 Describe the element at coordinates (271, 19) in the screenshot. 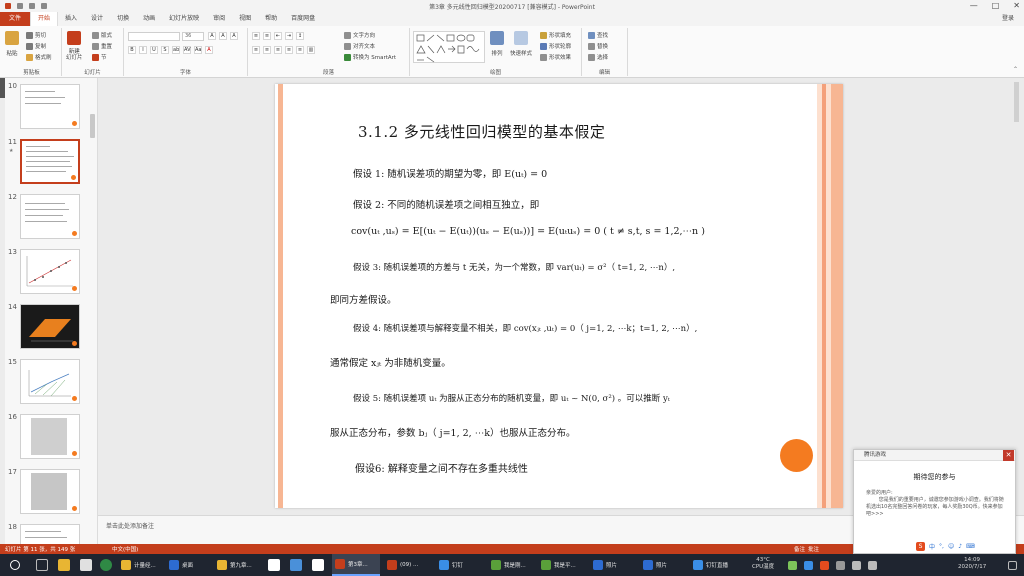

I see `tab-help: 帮助` at that location.